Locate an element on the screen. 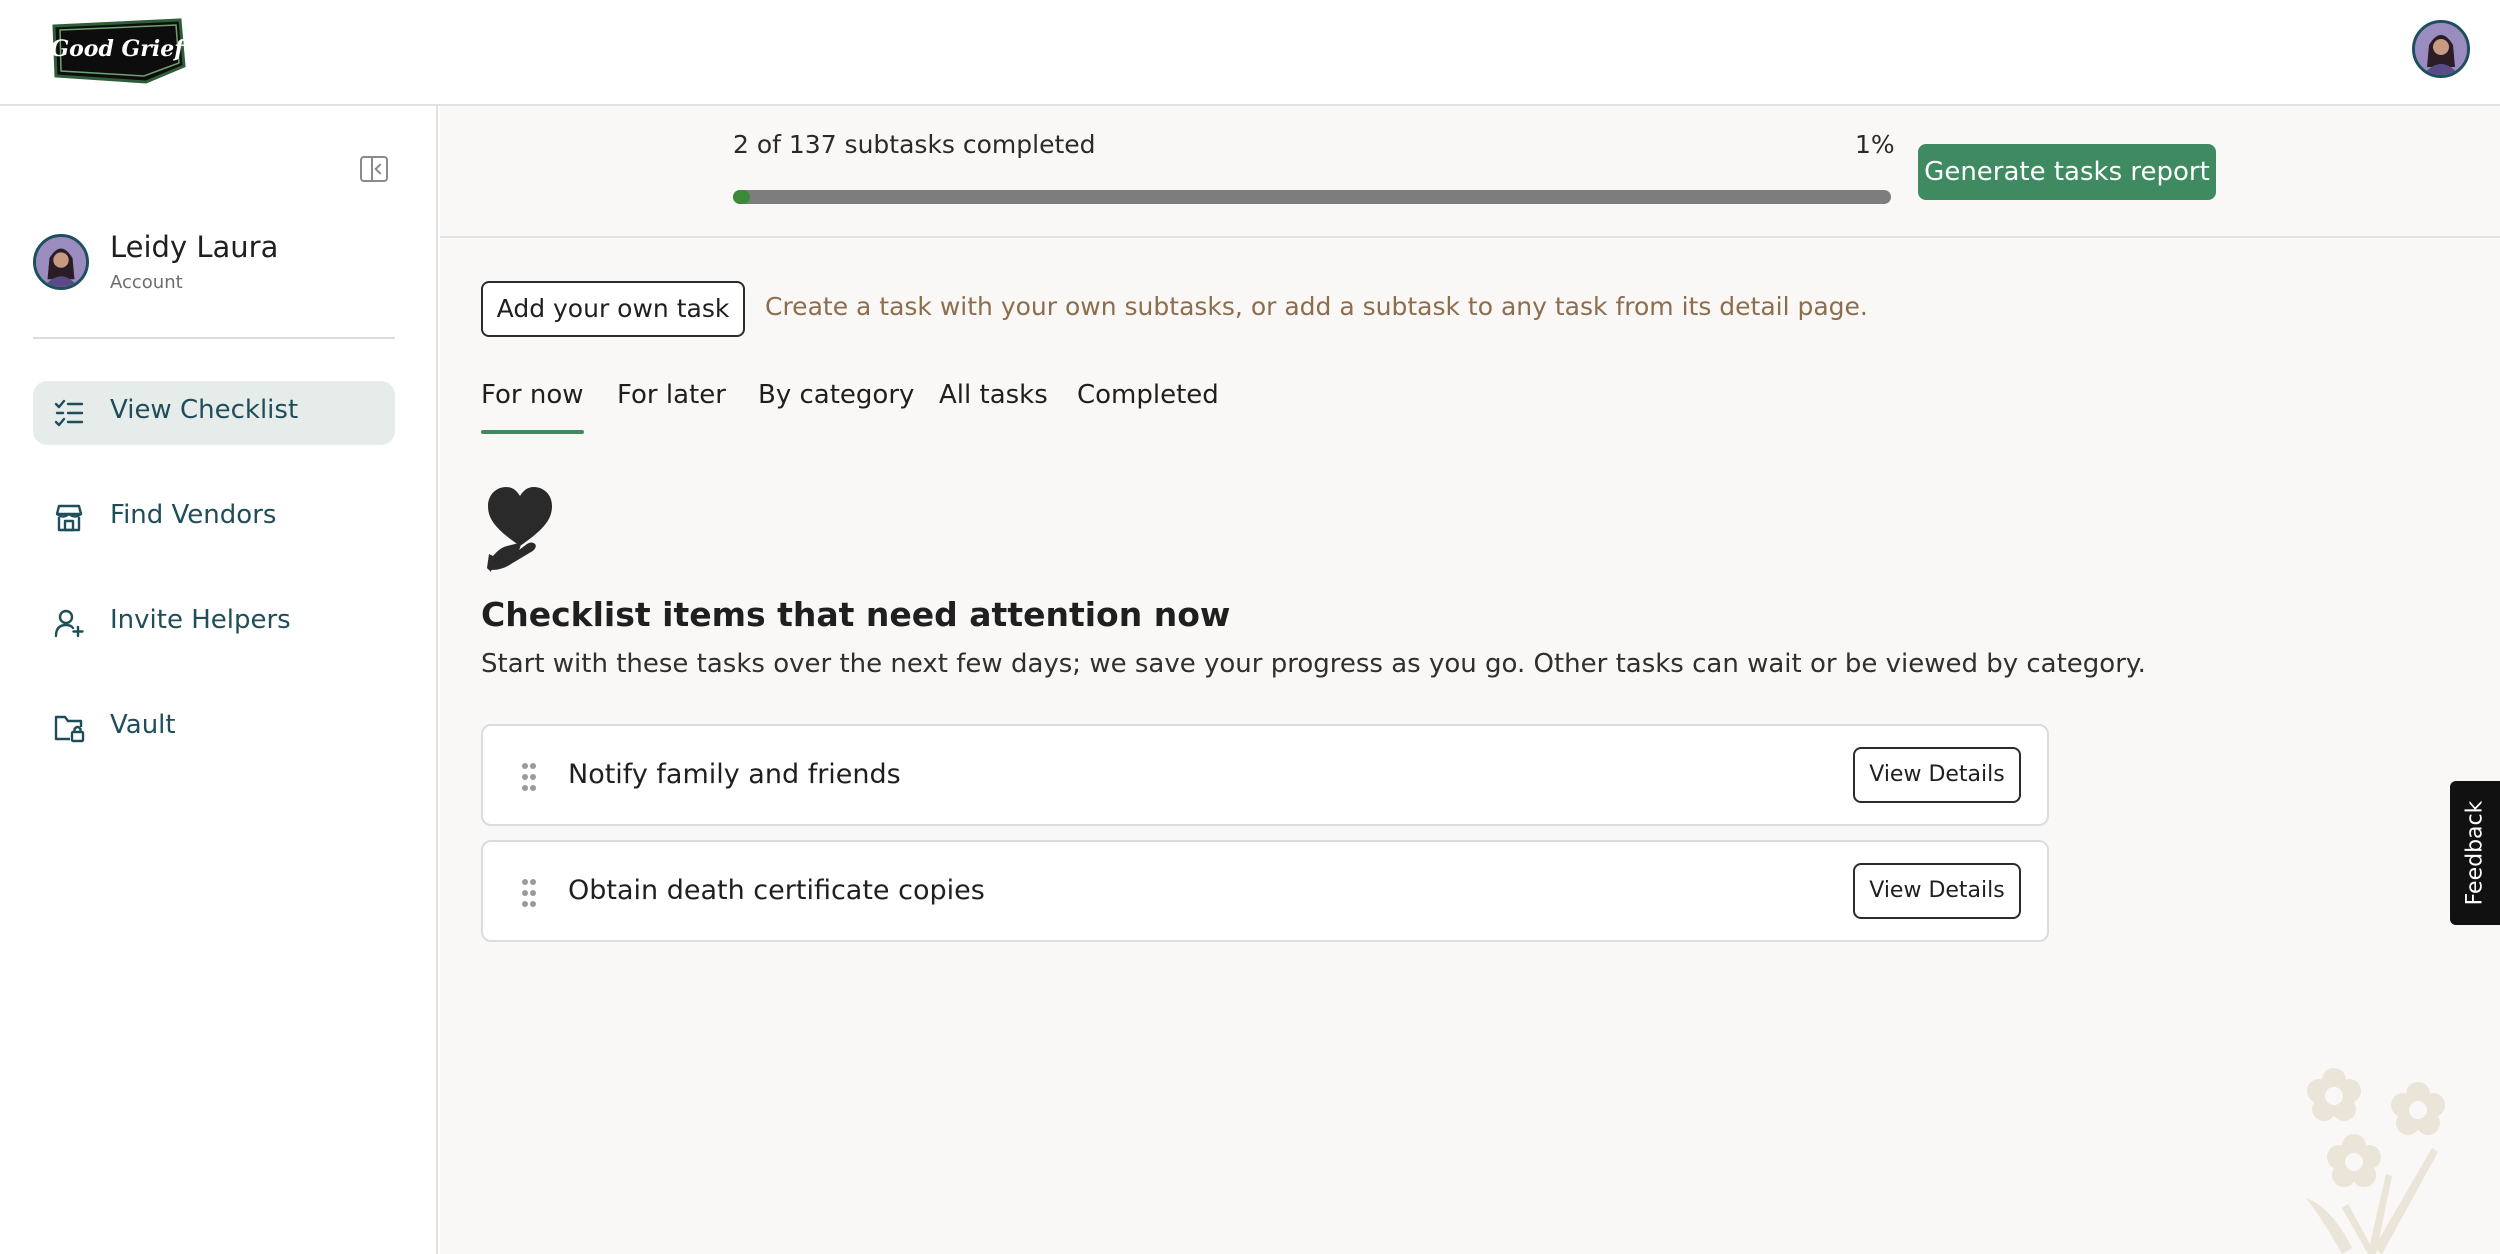 This screenshot has height=1254, width=2500. sidebar-item-vault: Vault is located at coordinates (214, 728).